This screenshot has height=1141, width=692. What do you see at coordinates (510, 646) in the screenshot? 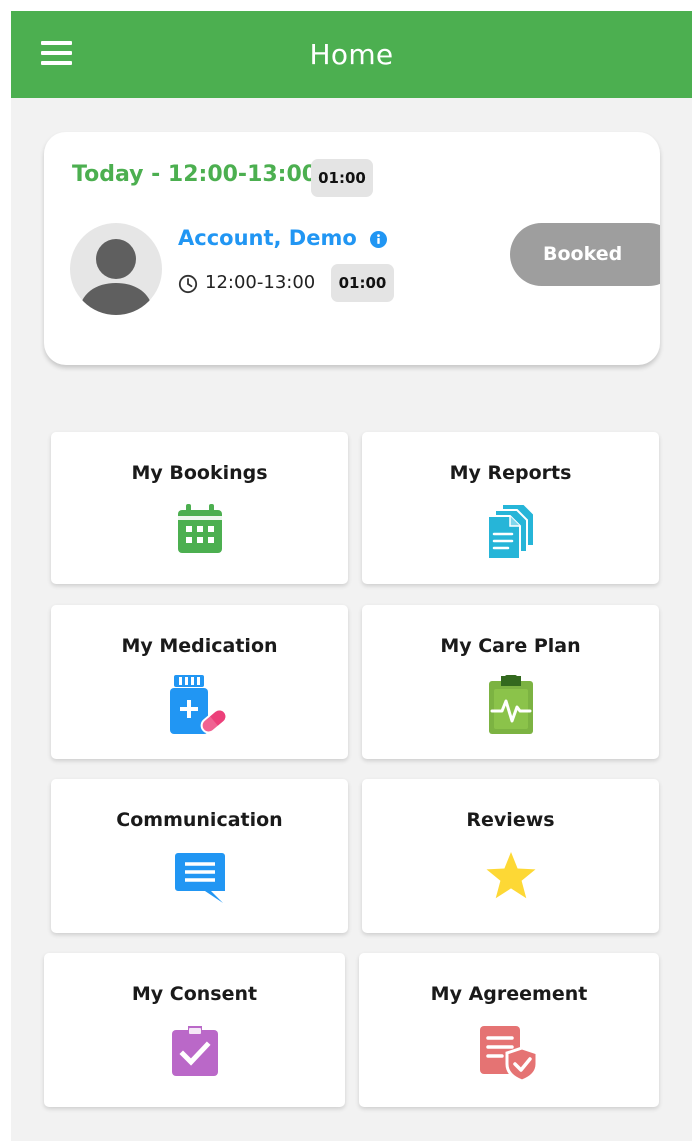
I see `tile-label: My Care Plan` at bounding box center [510, 646].